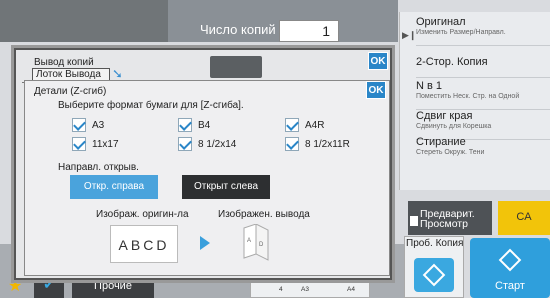 Image resolution: width=550 pixels, height=298 pixels. Describe the element at coordinates (64, 62) in the screenshot. I see `dialog-title: Вывод копий` at that location.